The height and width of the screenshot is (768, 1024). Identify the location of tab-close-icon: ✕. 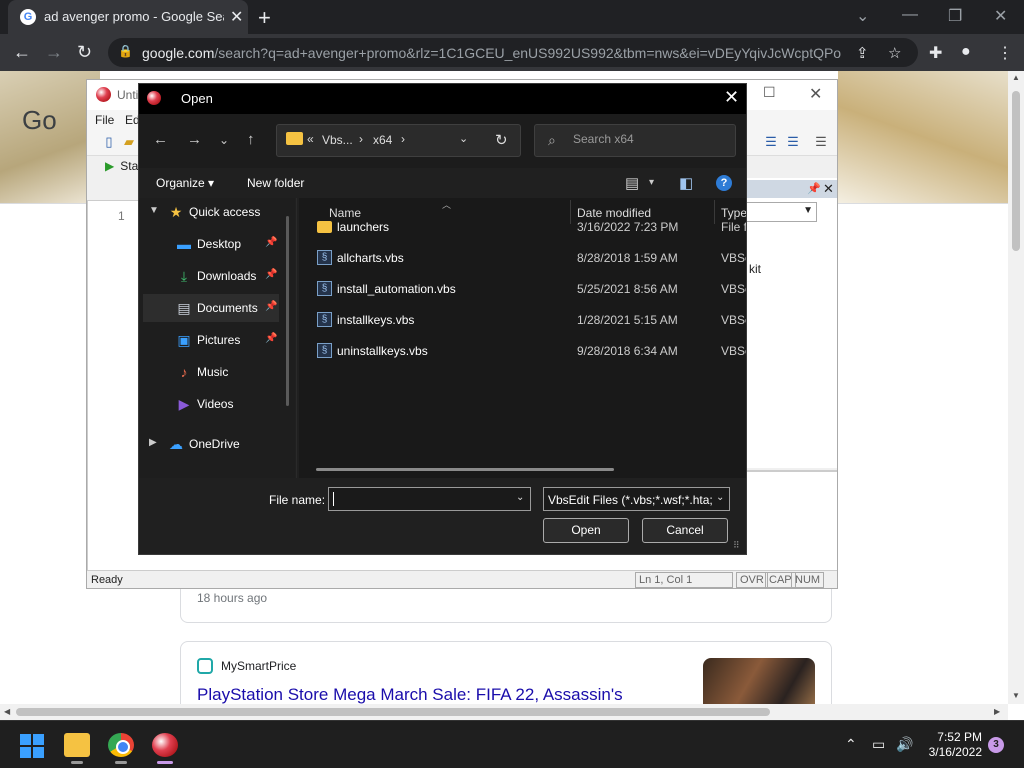
(236, 17).